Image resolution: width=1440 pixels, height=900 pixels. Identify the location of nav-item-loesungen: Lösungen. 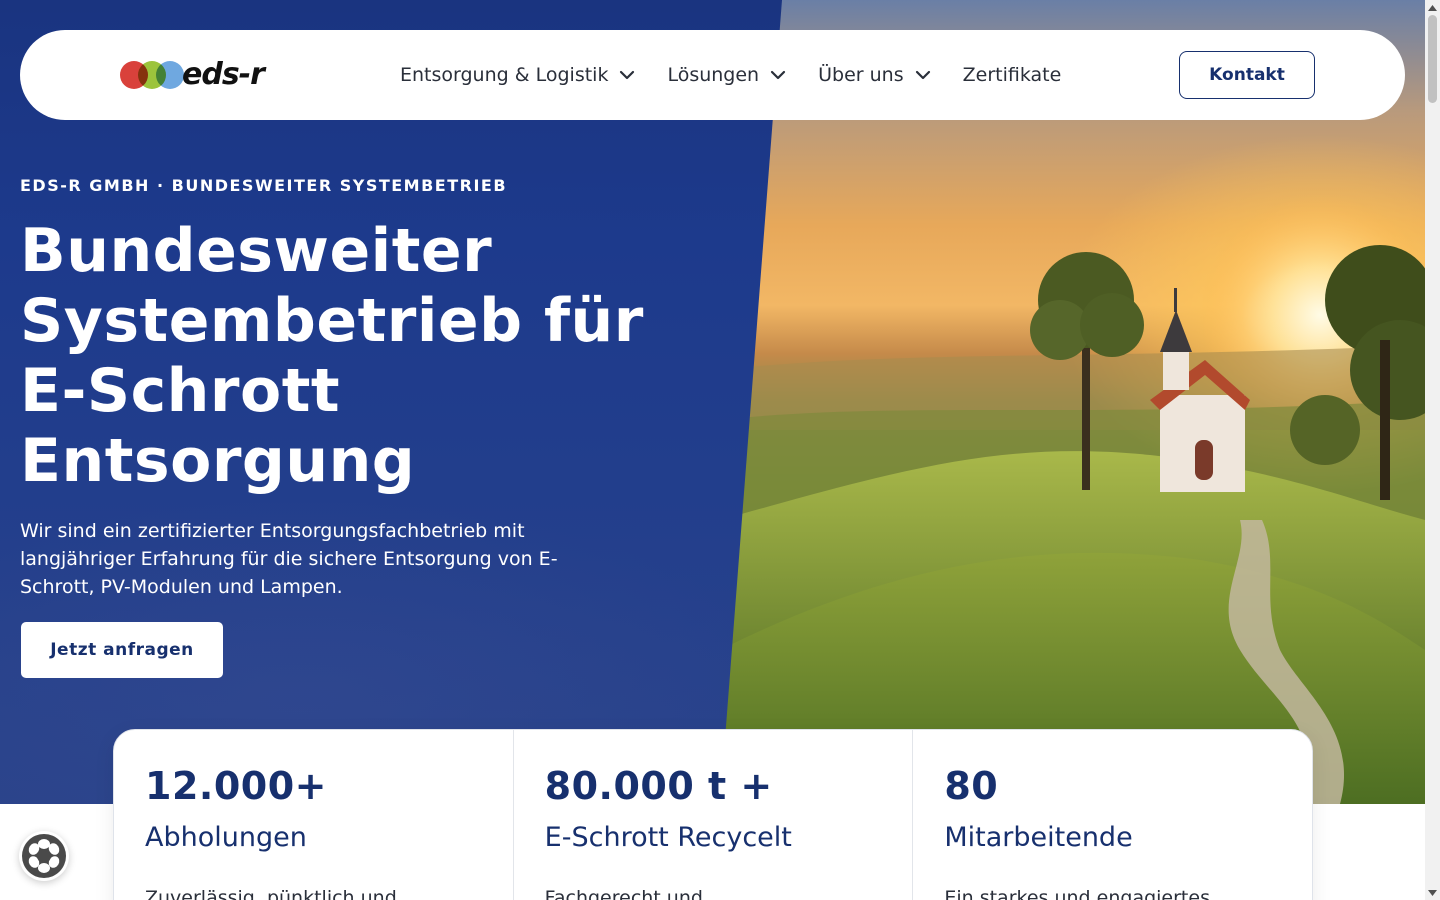
(727, 75).